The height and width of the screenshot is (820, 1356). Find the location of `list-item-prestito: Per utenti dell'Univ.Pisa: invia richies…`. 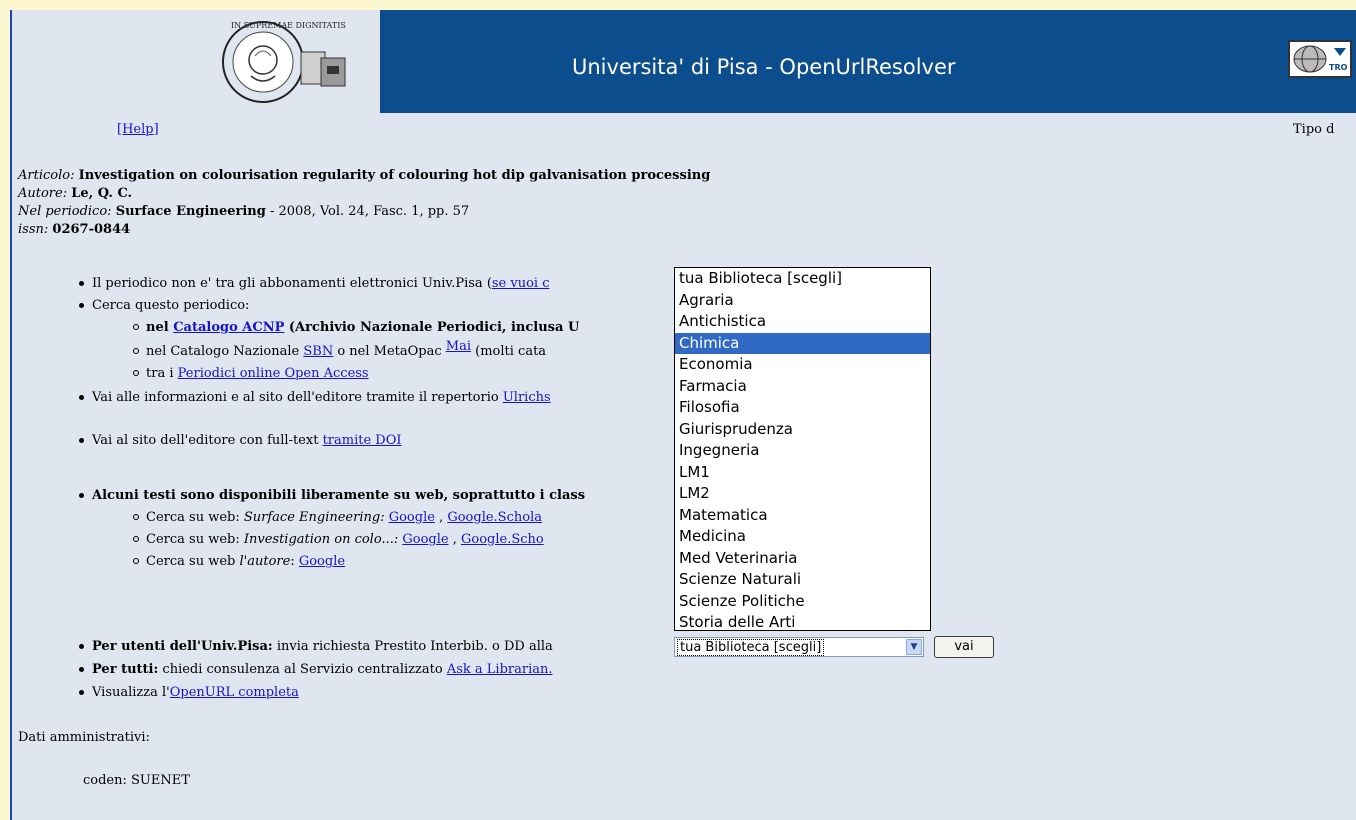

list-item-prestito: Per utenti dell'Univ.Pisa: invia richies… is located at coordinates (316, 646).